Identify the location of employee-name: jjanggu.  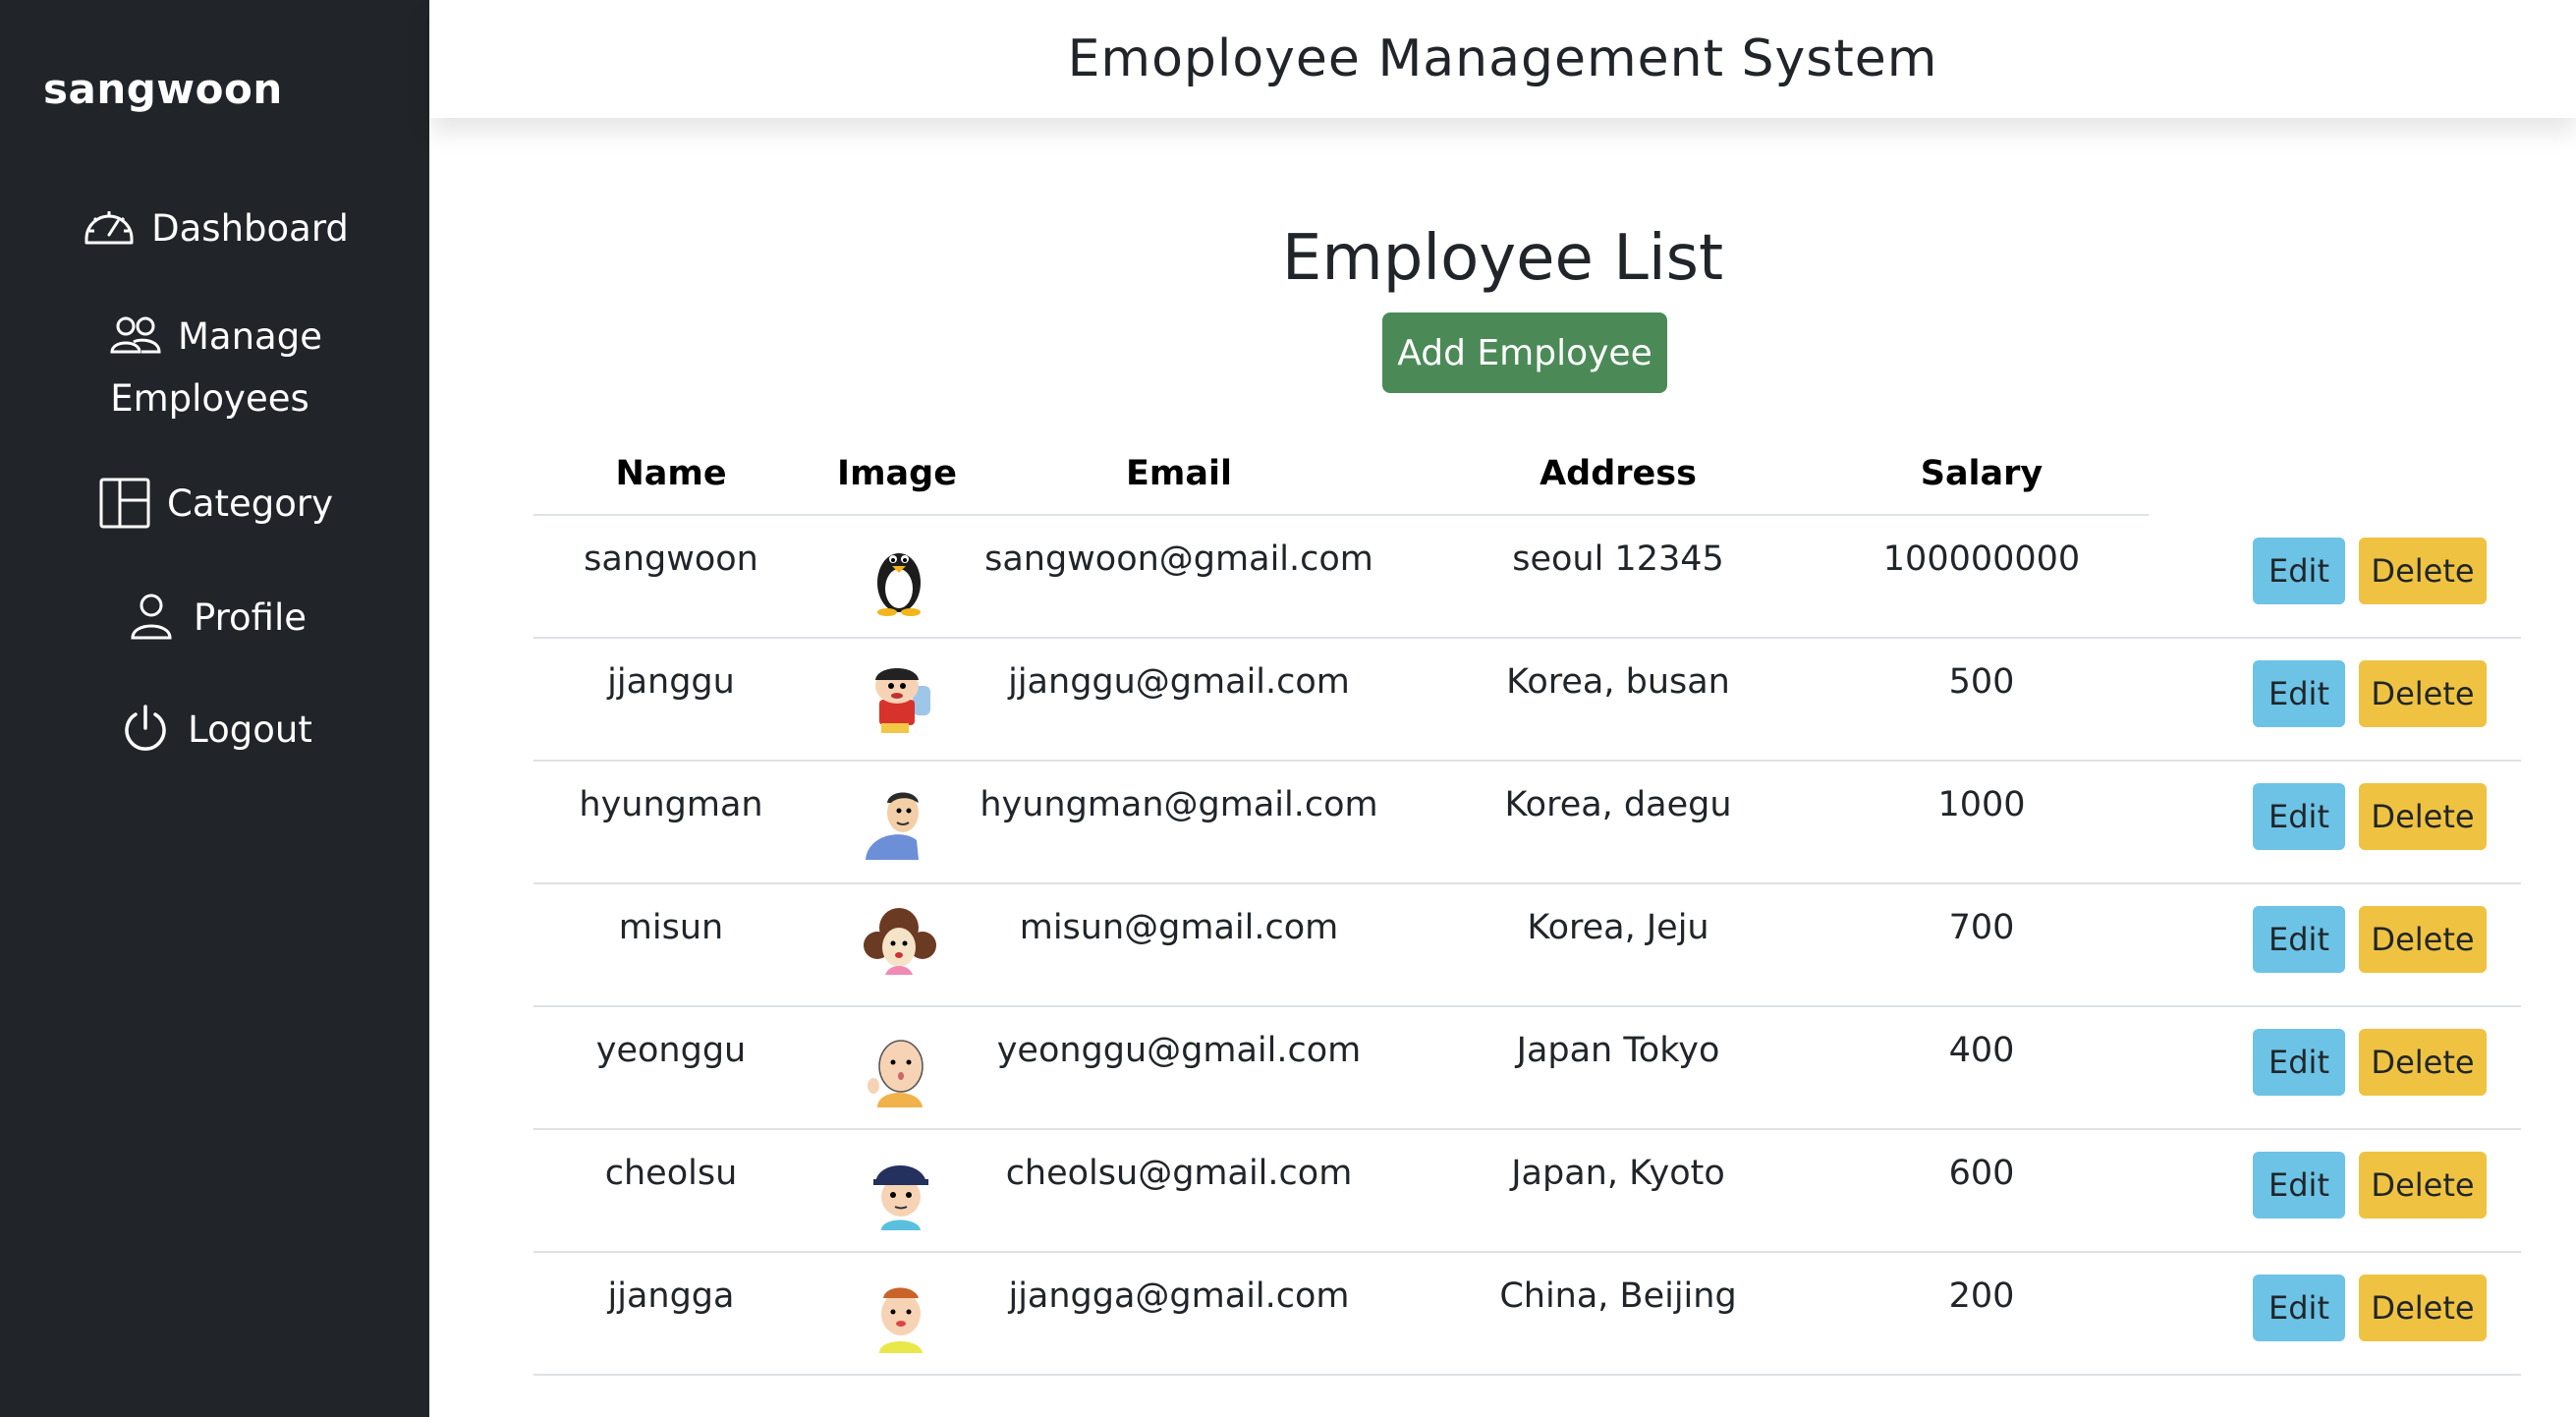
(671, 682).